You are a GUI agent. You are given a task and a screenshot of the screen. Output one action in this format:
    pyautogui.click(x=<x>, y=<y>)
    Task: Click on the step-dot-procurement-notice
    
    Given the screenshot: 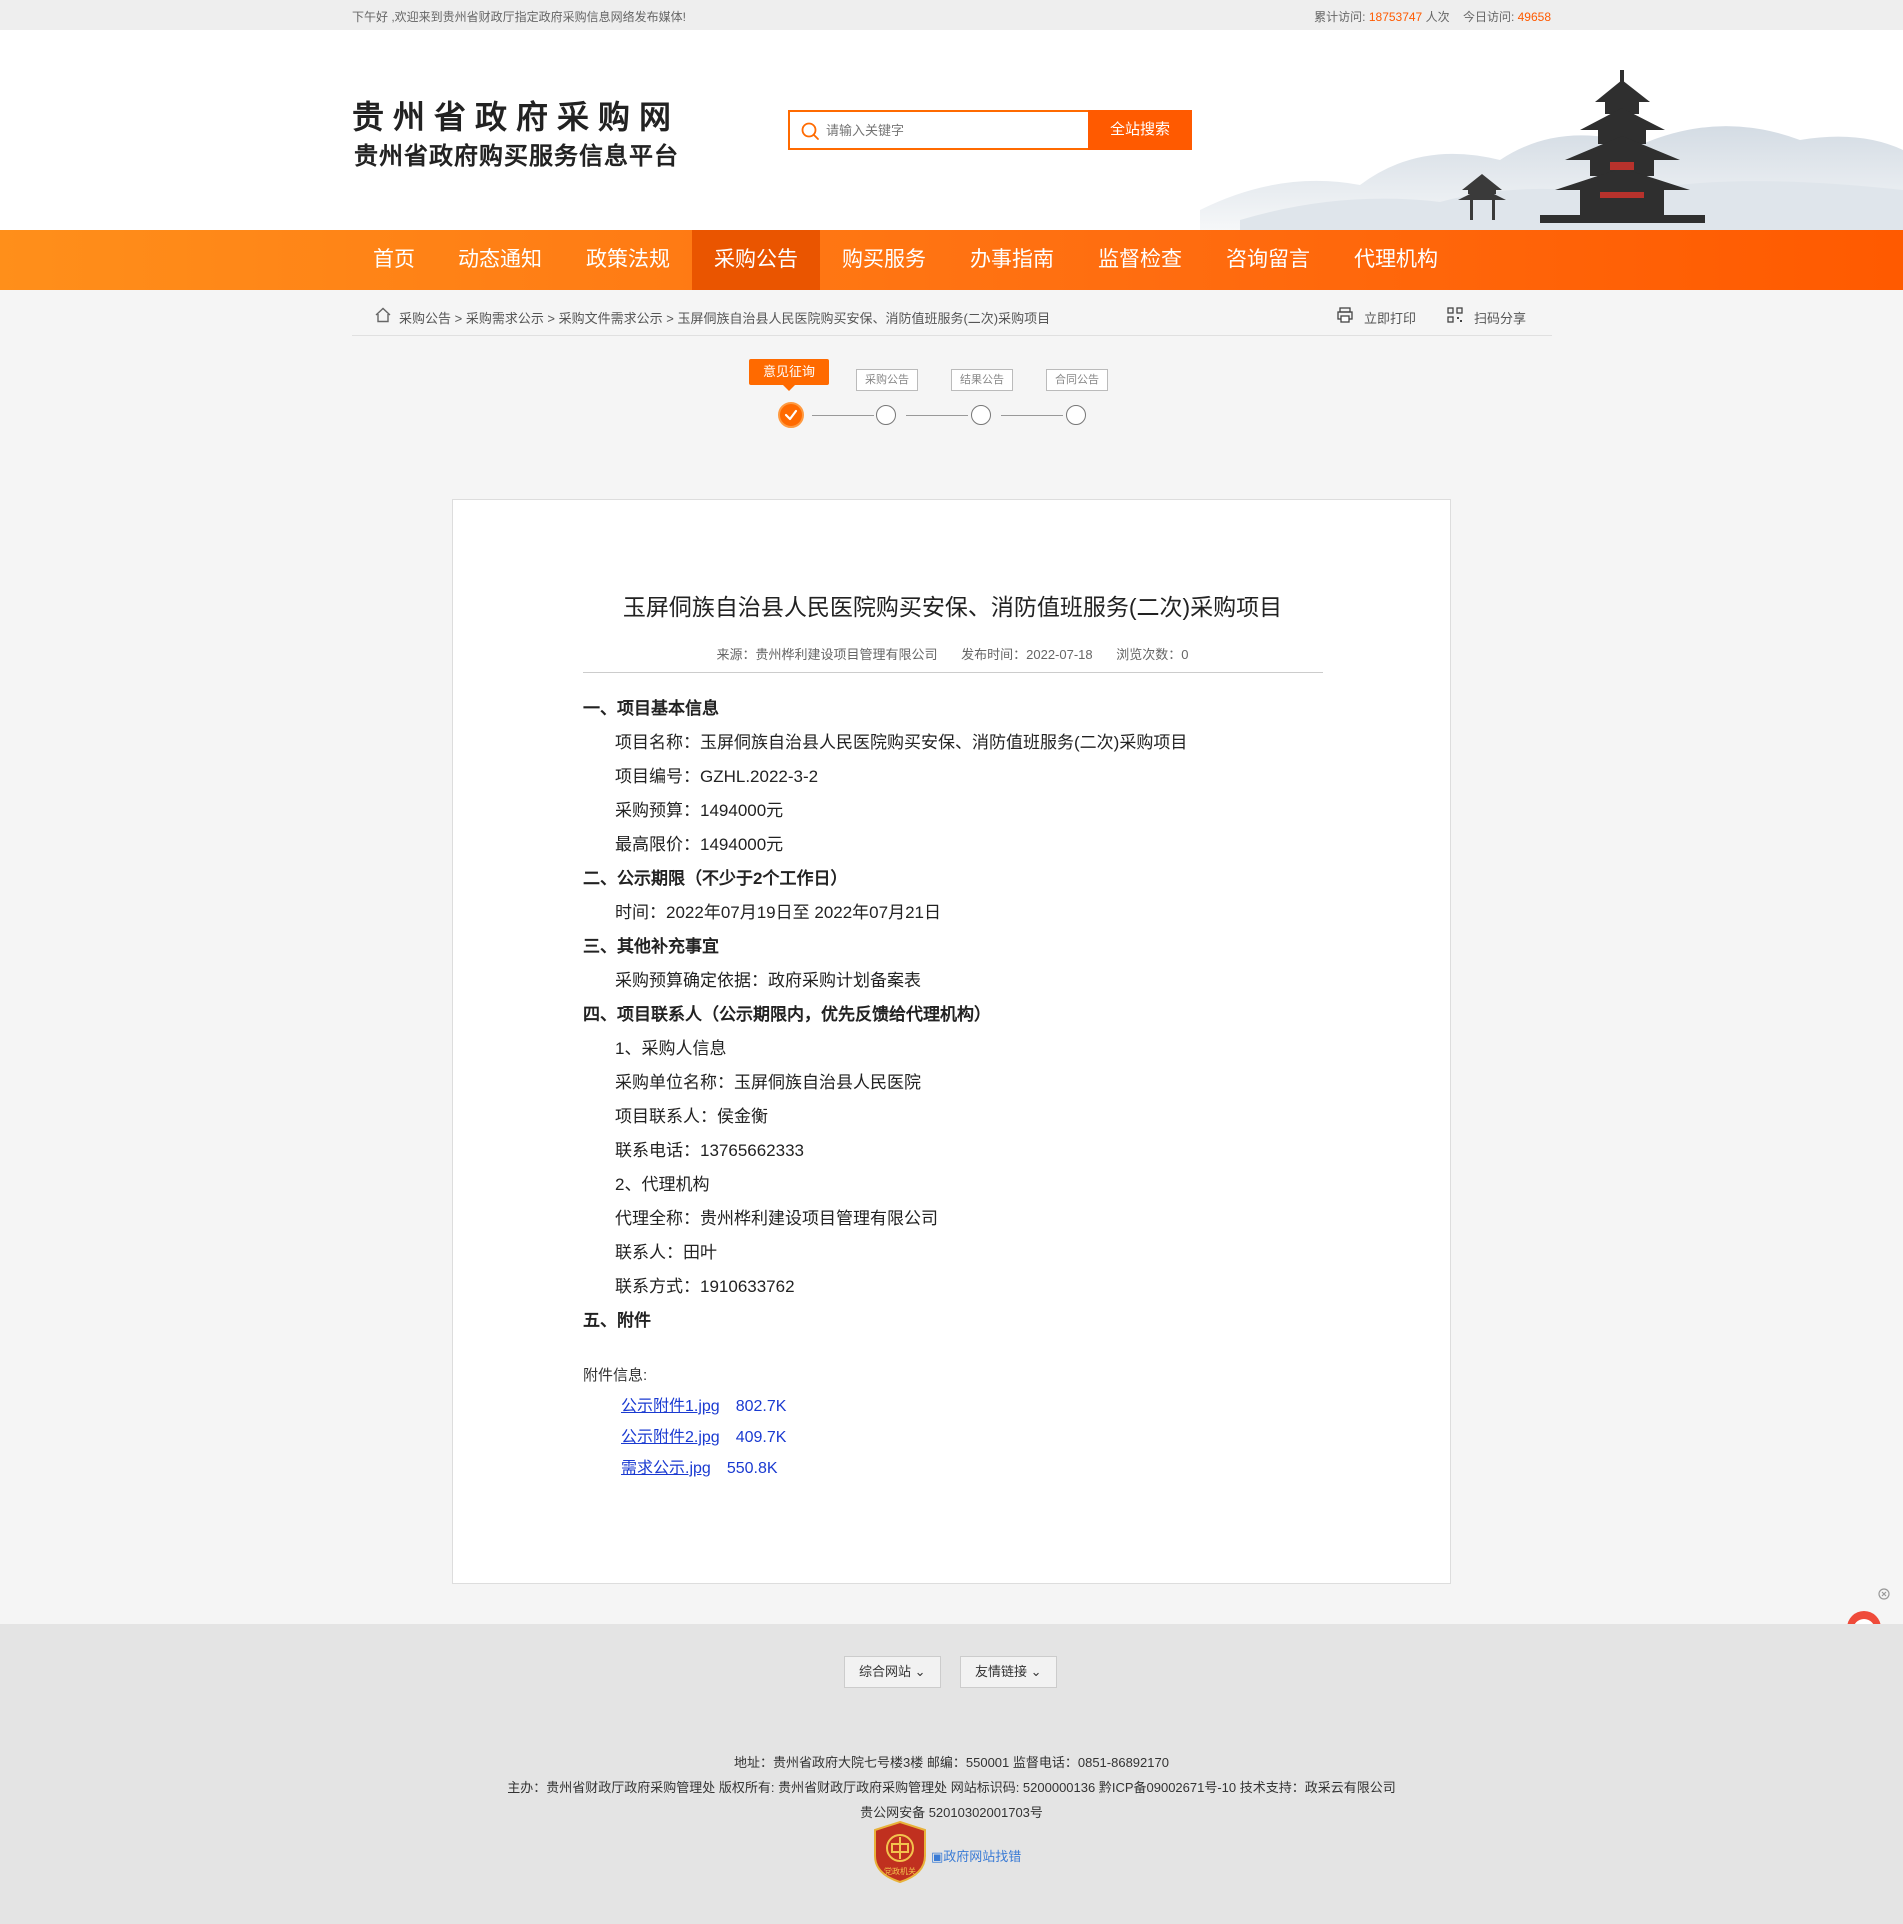 What is the action you would take?
    pyautogui.click(x=886, y=415)
    